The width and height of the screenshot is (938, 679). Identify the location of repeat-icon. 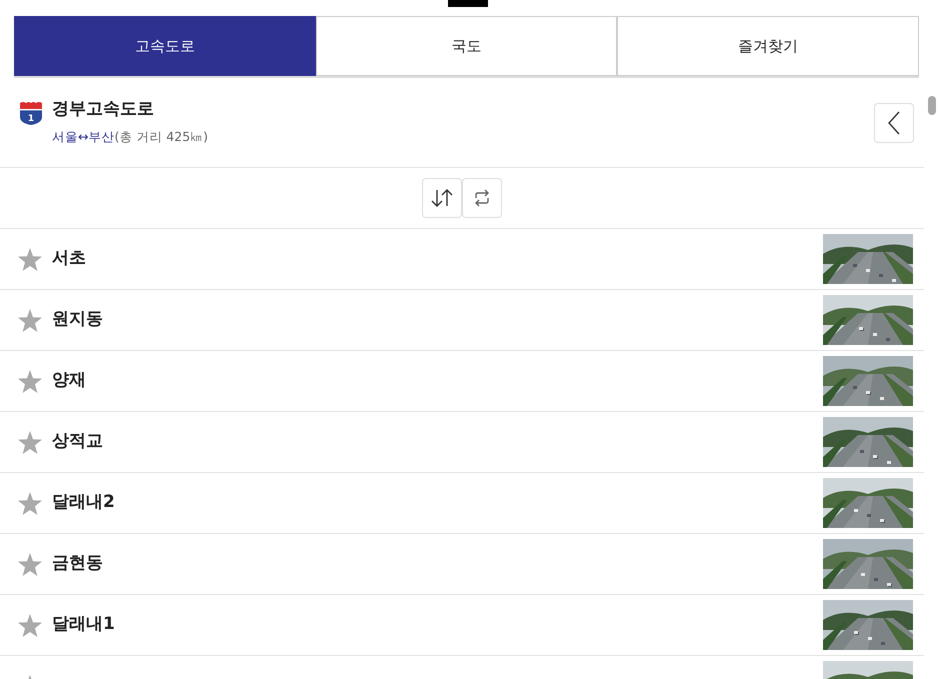
(482, 198).